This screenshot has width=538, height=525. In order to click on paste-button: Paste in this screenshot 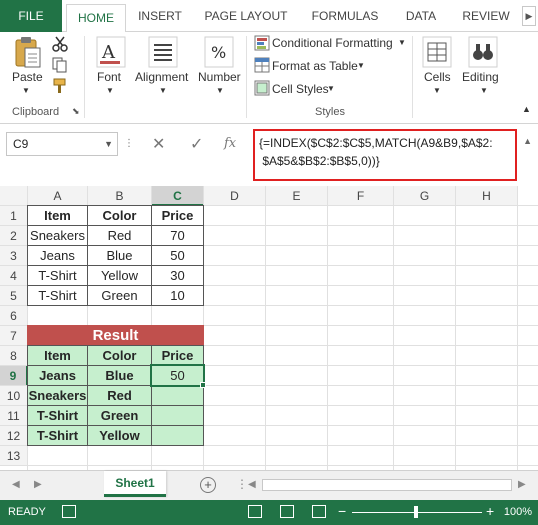, I will do `click(27, 77)`.